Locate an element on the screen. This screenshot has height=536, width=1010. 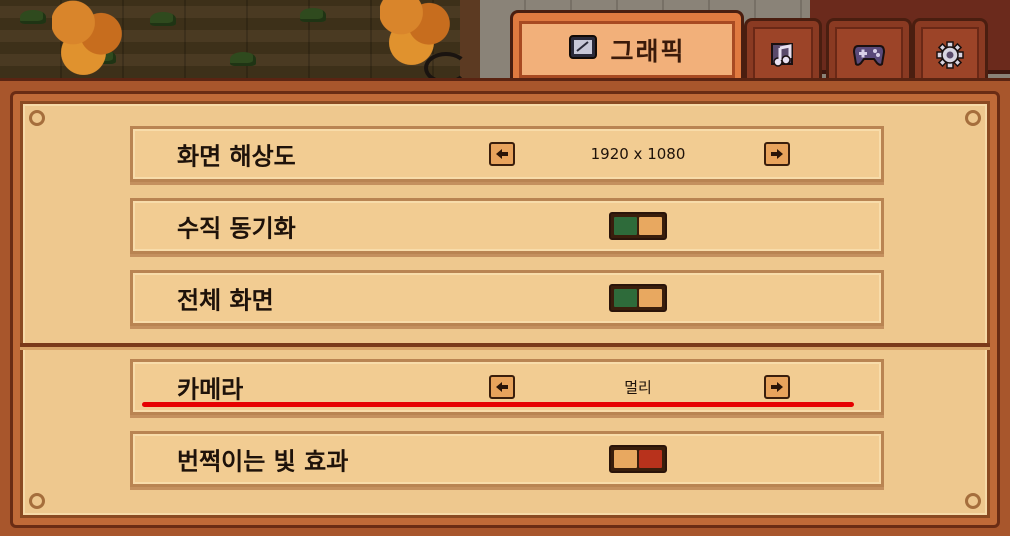
resolution-value: 1920 x 1080 is located at coordinates (638, 154).